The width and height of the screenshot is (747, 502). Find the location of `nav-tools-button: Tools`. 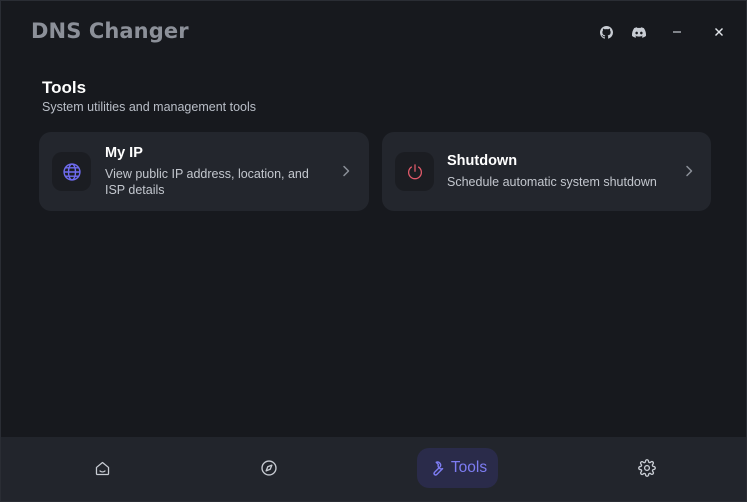

nav-tools-button: Tools is located at coordinates (457, 468).